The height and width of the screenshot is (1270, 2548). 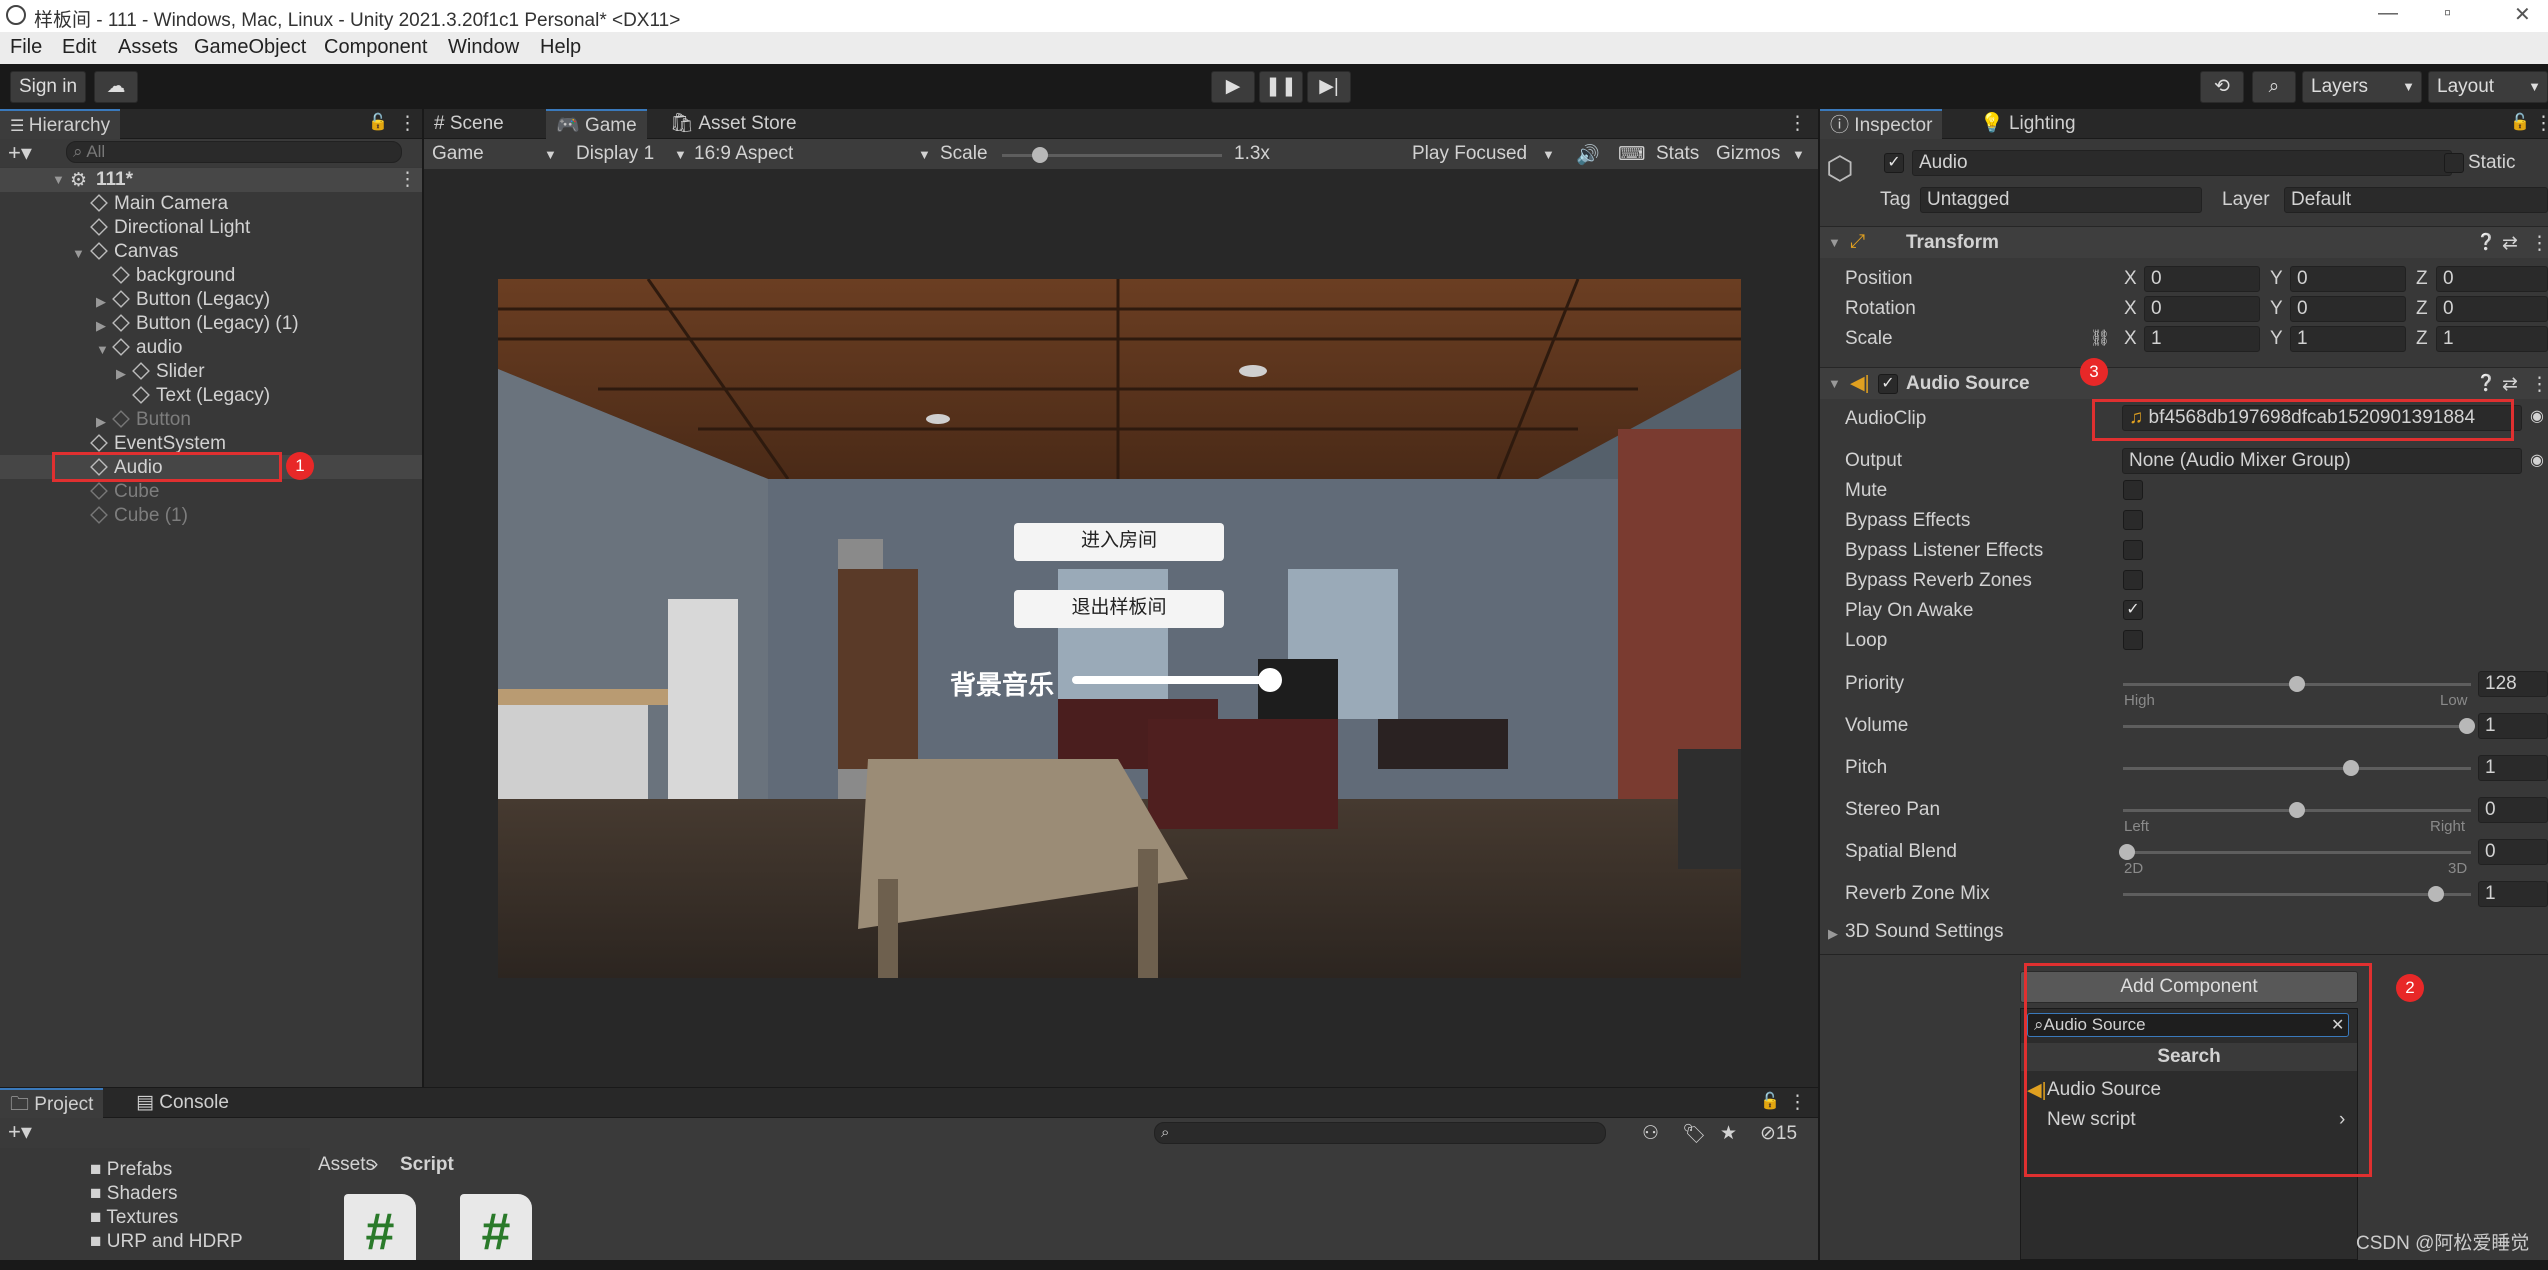 What do you see at coordinates (1588, 155) in the screenshot?
I see `speaker-icon: 🔊` at bounding box center [1588, 155].